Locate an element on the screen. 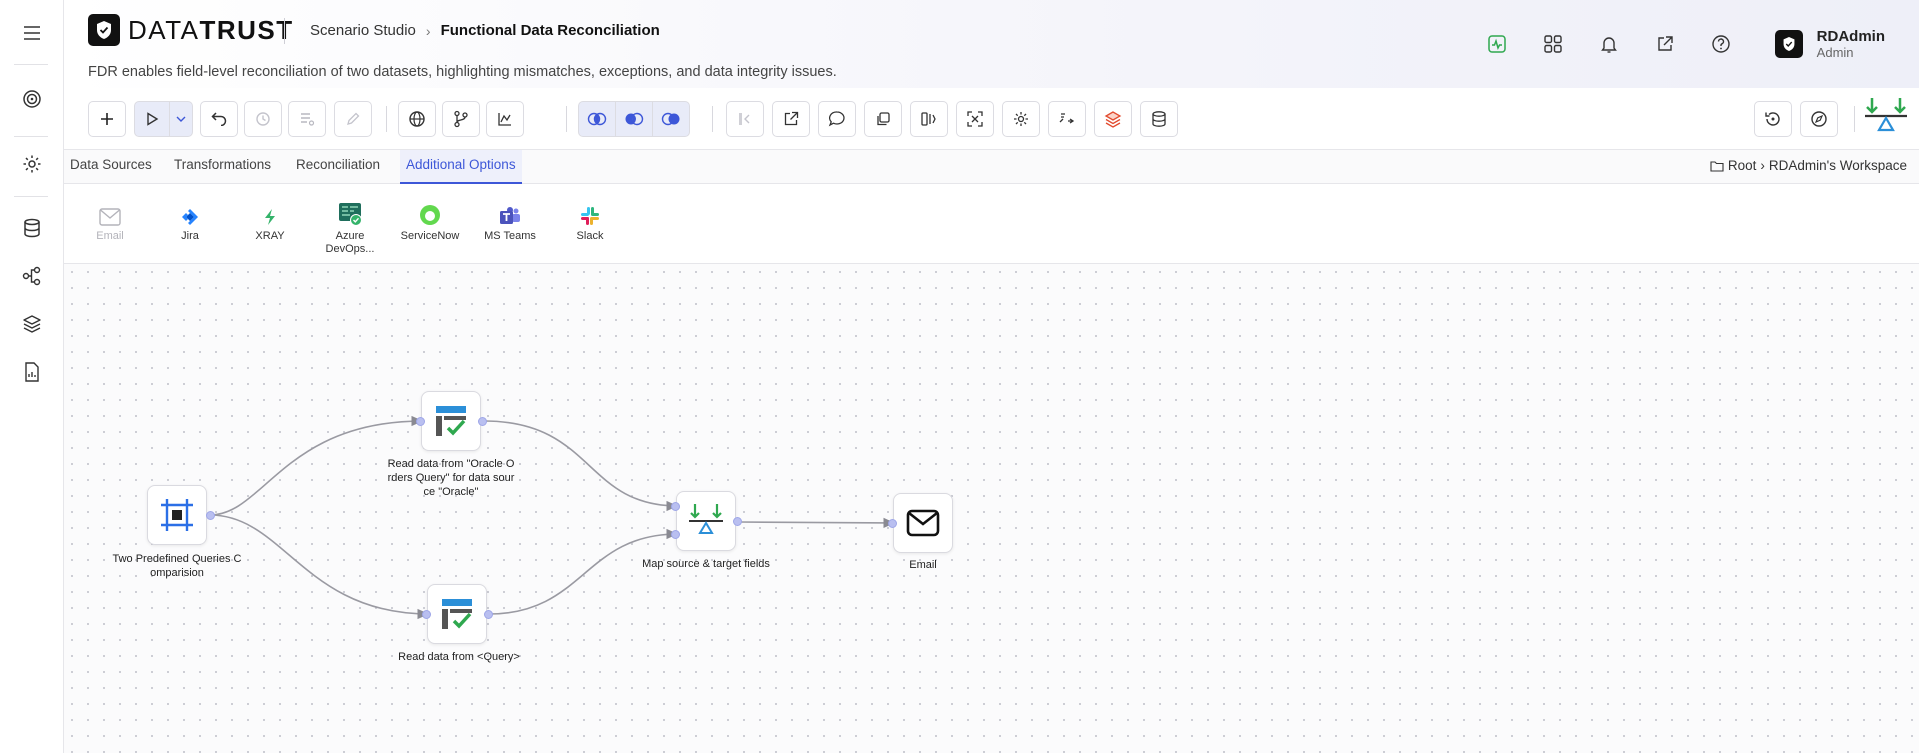 Image resolution: width=1919 pixels, height=753 pixels. crosshair-frame-icon is located at coordinates (177, 515).